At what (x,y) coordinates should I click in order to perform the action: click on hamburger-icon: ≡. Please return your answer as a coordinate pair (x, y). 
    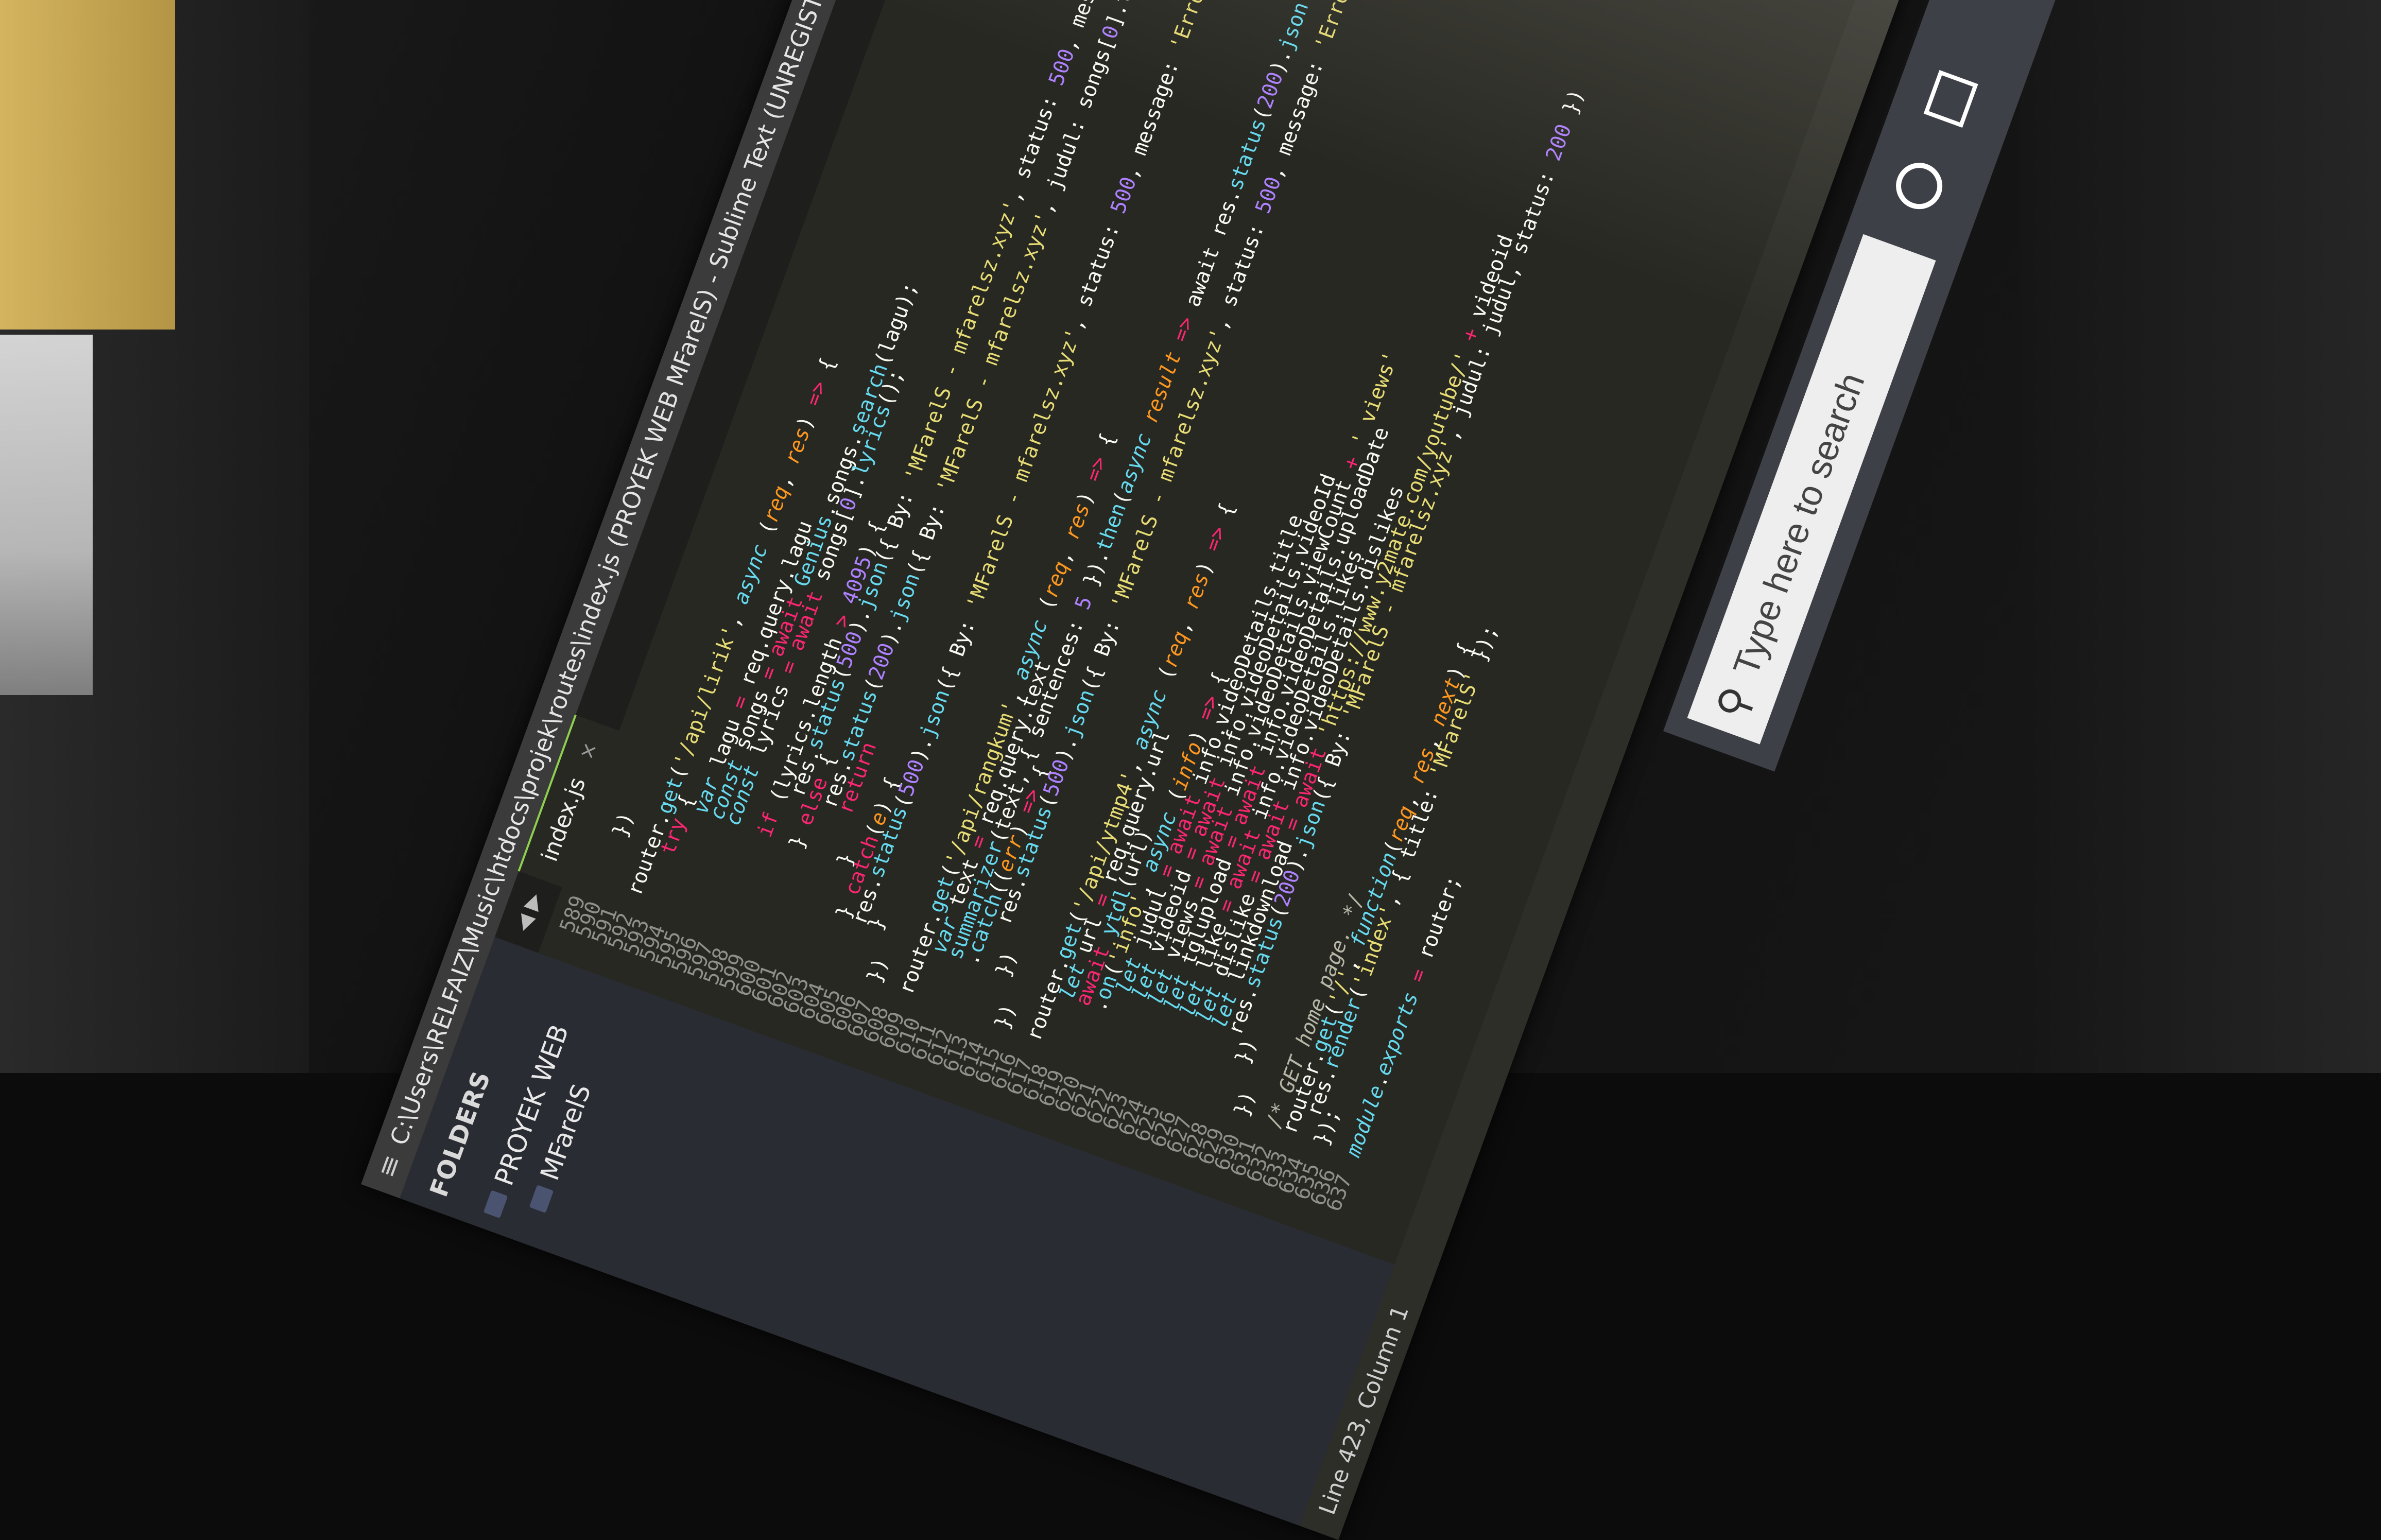
    Looking at the image, I should click on (389, 1166).